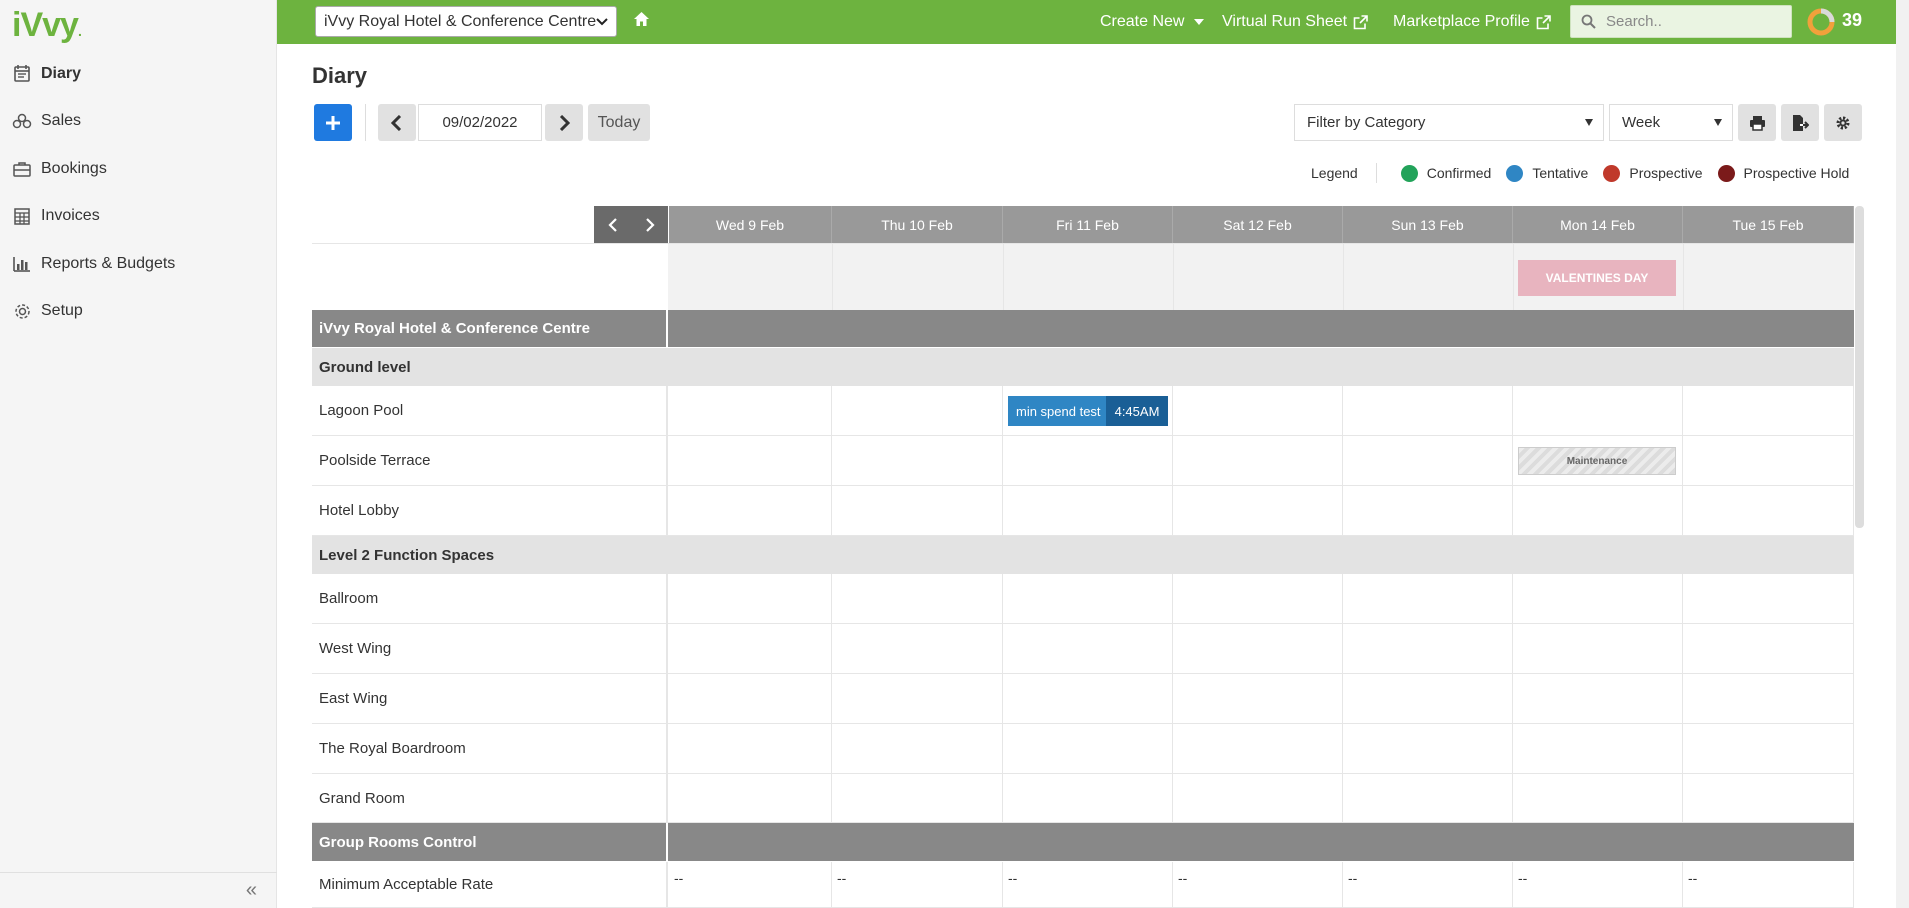 The image size is (1909, 908). What do you see at coordinates (490, 510) in the screenshot?
I see `room-label: Hotel Lobby` at bounding box center [490, 510].